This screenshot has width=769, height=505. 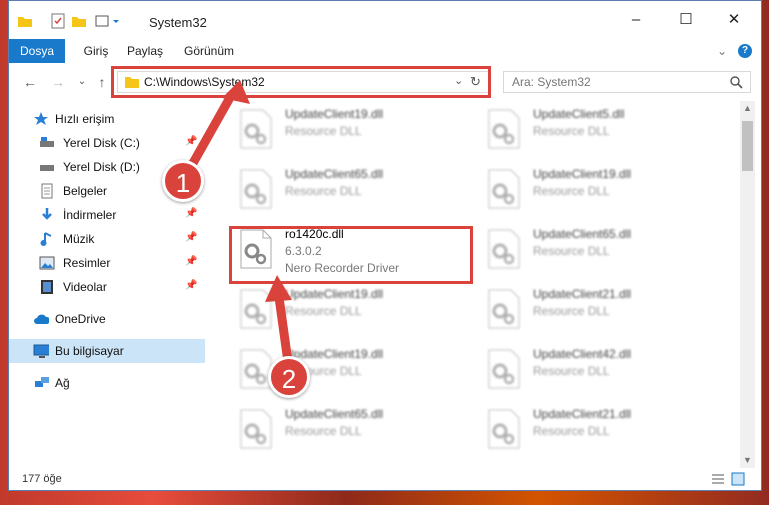 I want to click on callout-1: 1, so click(x=183, y=181).